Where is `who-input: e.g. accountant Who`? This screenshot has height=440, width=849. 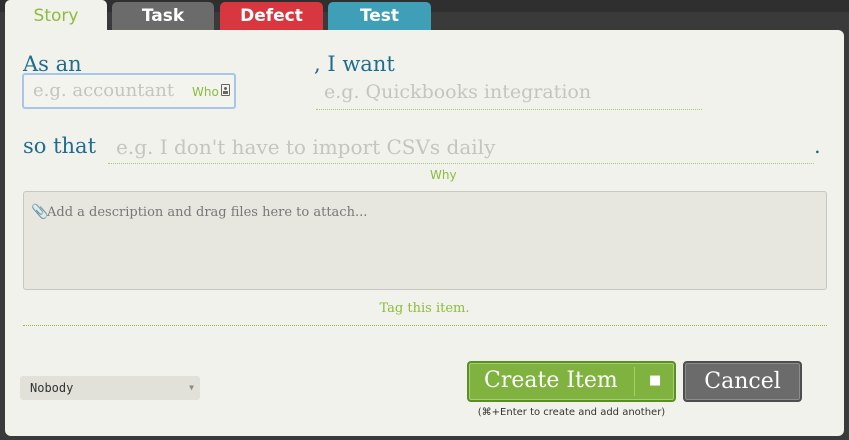
who-input: e.g. accountant Who is located at coordinates (129, 91).